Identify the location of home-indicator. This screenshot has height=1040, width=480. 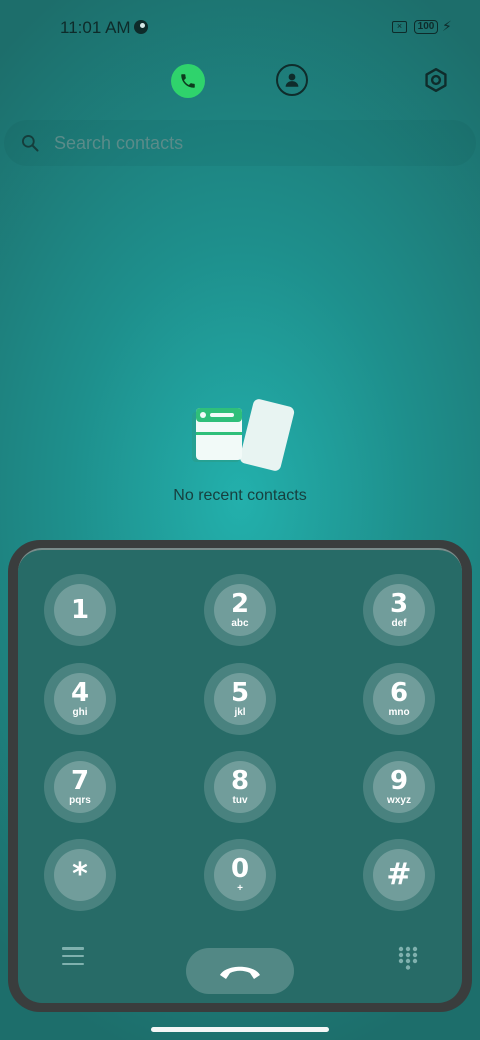
(240, 1029).